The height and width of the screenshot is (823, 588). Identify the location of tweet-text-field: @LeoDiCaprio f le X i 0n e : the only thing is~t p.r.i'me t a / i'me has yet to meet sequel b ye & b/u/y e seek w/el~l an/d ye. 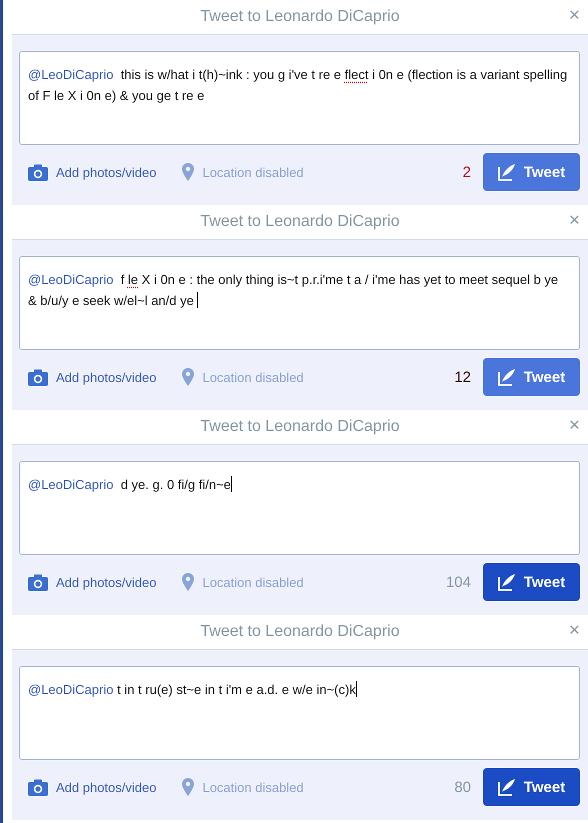
(299, 303).